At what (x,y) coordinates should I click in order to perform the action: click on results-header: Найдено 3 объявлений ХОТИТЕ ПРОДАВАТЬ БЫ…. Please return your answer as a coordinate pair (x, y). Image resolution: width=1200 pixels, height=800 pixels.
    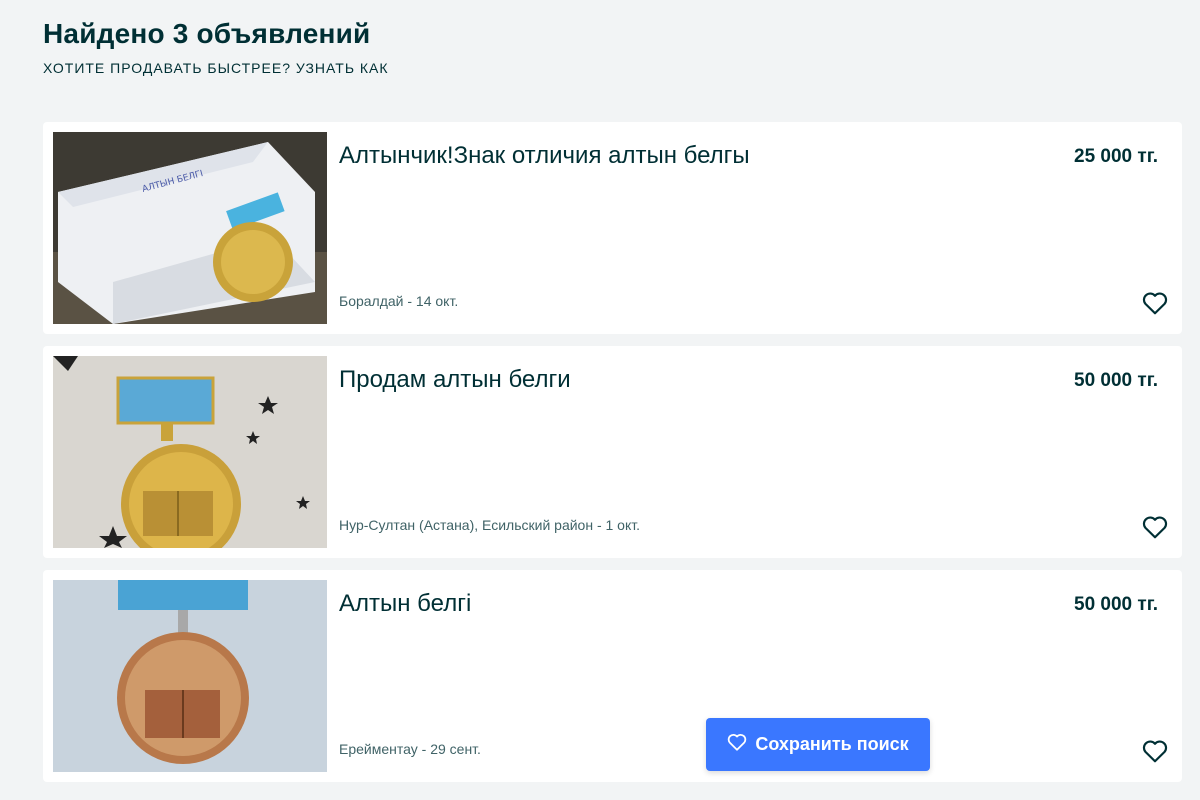
    Looking at the image, I should click on (216, 47).